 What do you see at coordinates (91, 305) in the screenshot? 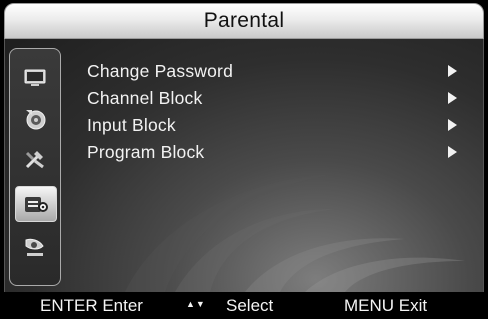
I see `enter-hint: ENTER Enter` at bounding box center [91, 305].